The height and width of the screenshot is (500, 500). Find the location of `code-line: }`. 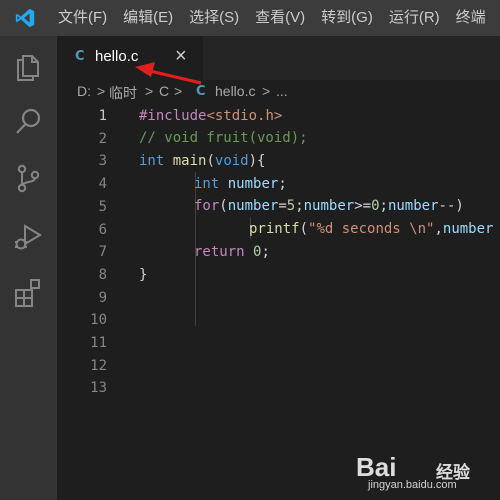

code-line: } is located at coordinates (143, 275).